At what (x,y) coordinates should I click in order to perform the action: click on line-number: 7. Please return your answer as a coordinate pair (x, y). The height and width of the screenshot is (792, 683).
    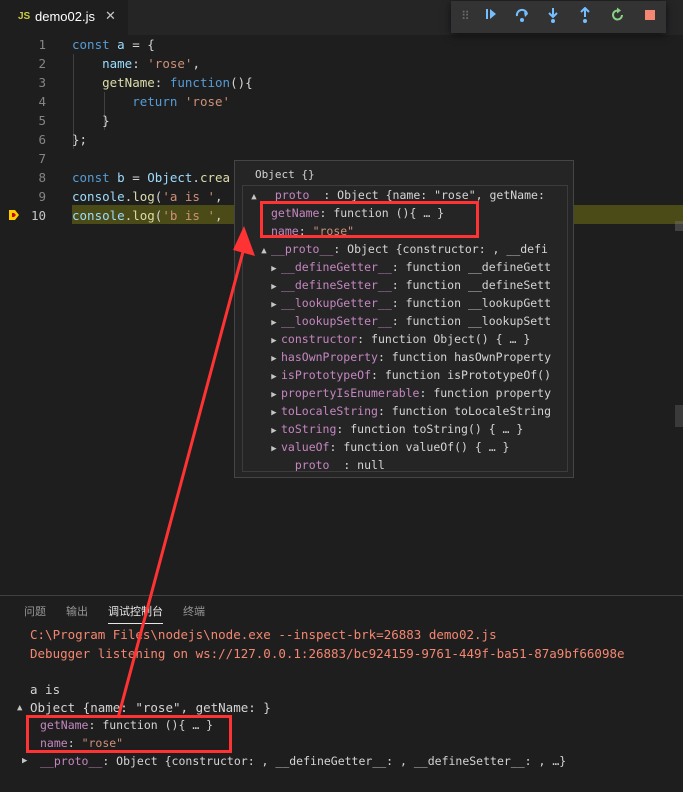
    Looking at the image, I should click on (23, 158).